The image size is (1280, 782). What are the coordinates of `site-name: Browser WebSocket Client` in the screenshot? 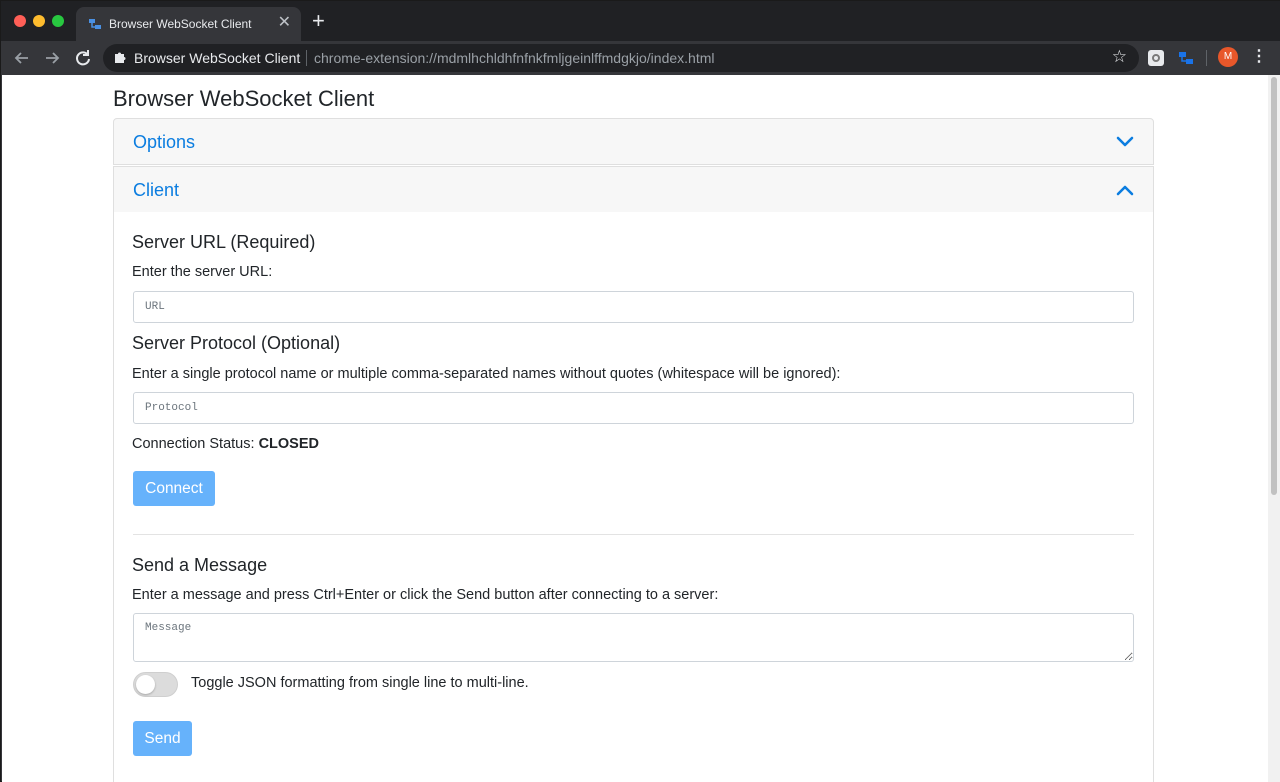 It's located at (217, 58).